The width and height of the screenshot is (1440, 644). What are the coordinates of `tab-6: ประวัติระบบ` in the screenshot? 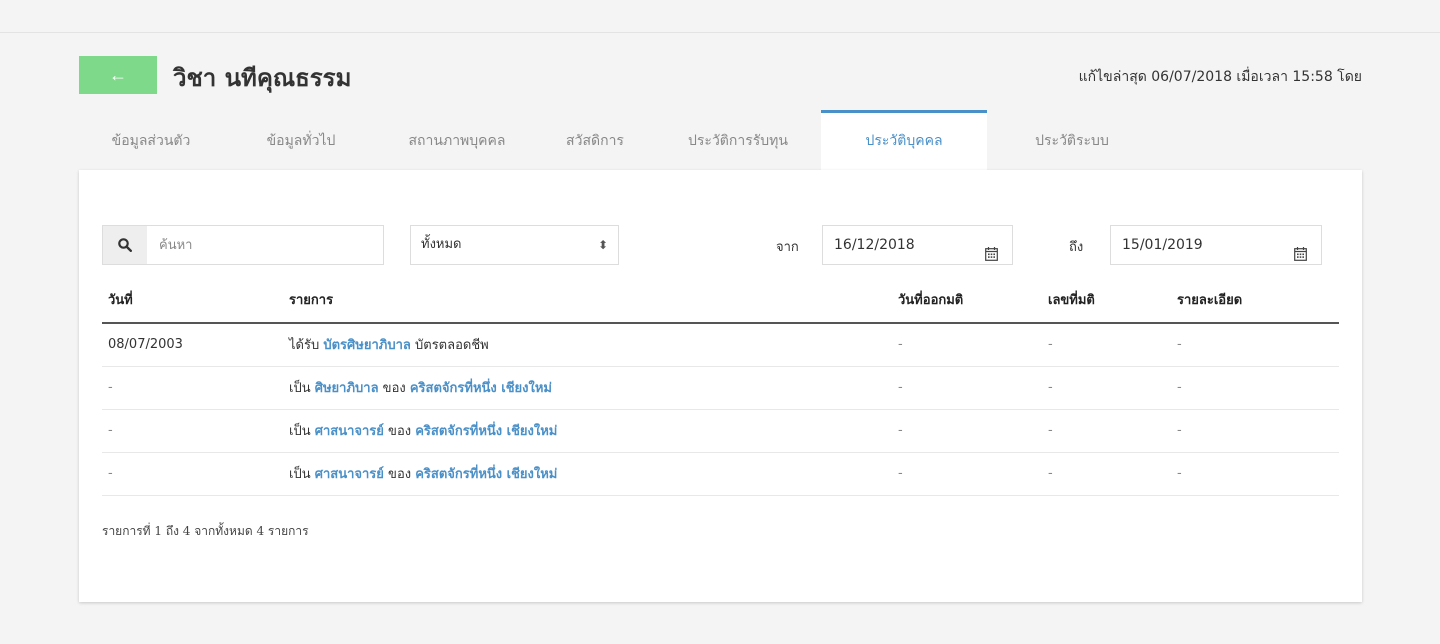 It's located at (1072, 140).